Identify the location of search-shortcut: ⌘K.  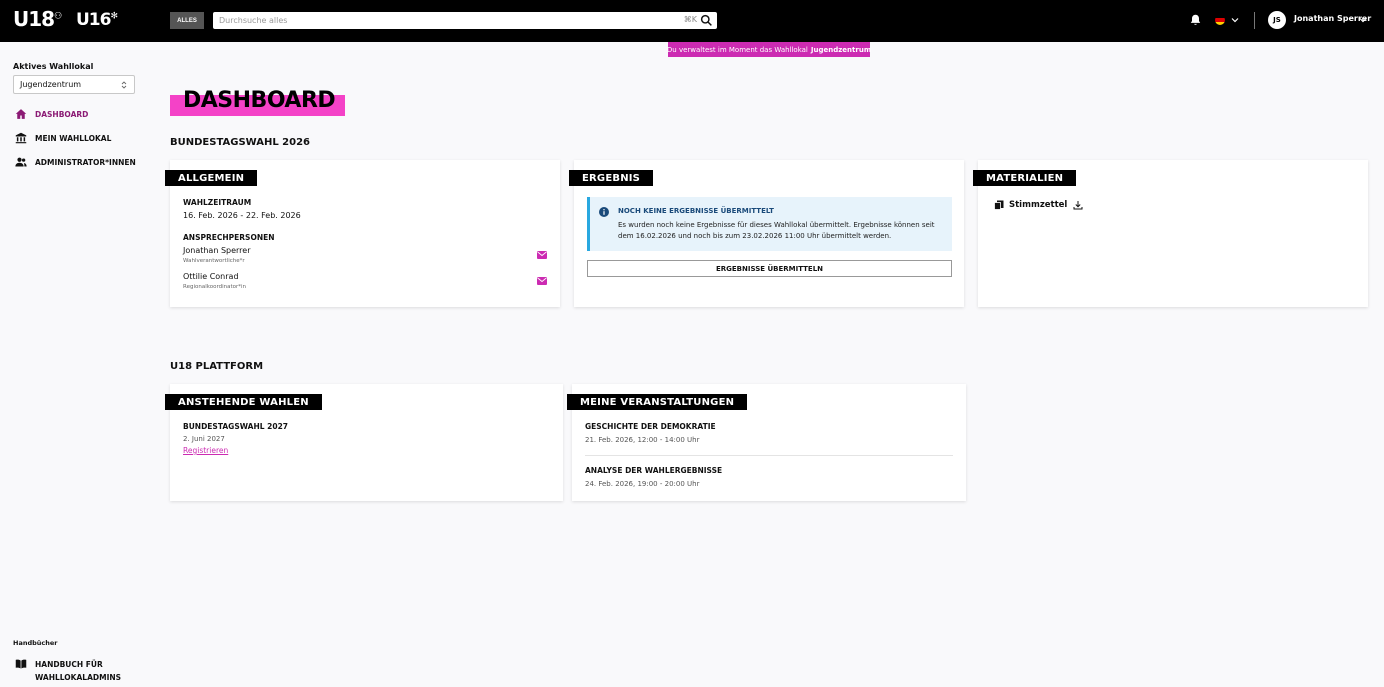
(690, 19).